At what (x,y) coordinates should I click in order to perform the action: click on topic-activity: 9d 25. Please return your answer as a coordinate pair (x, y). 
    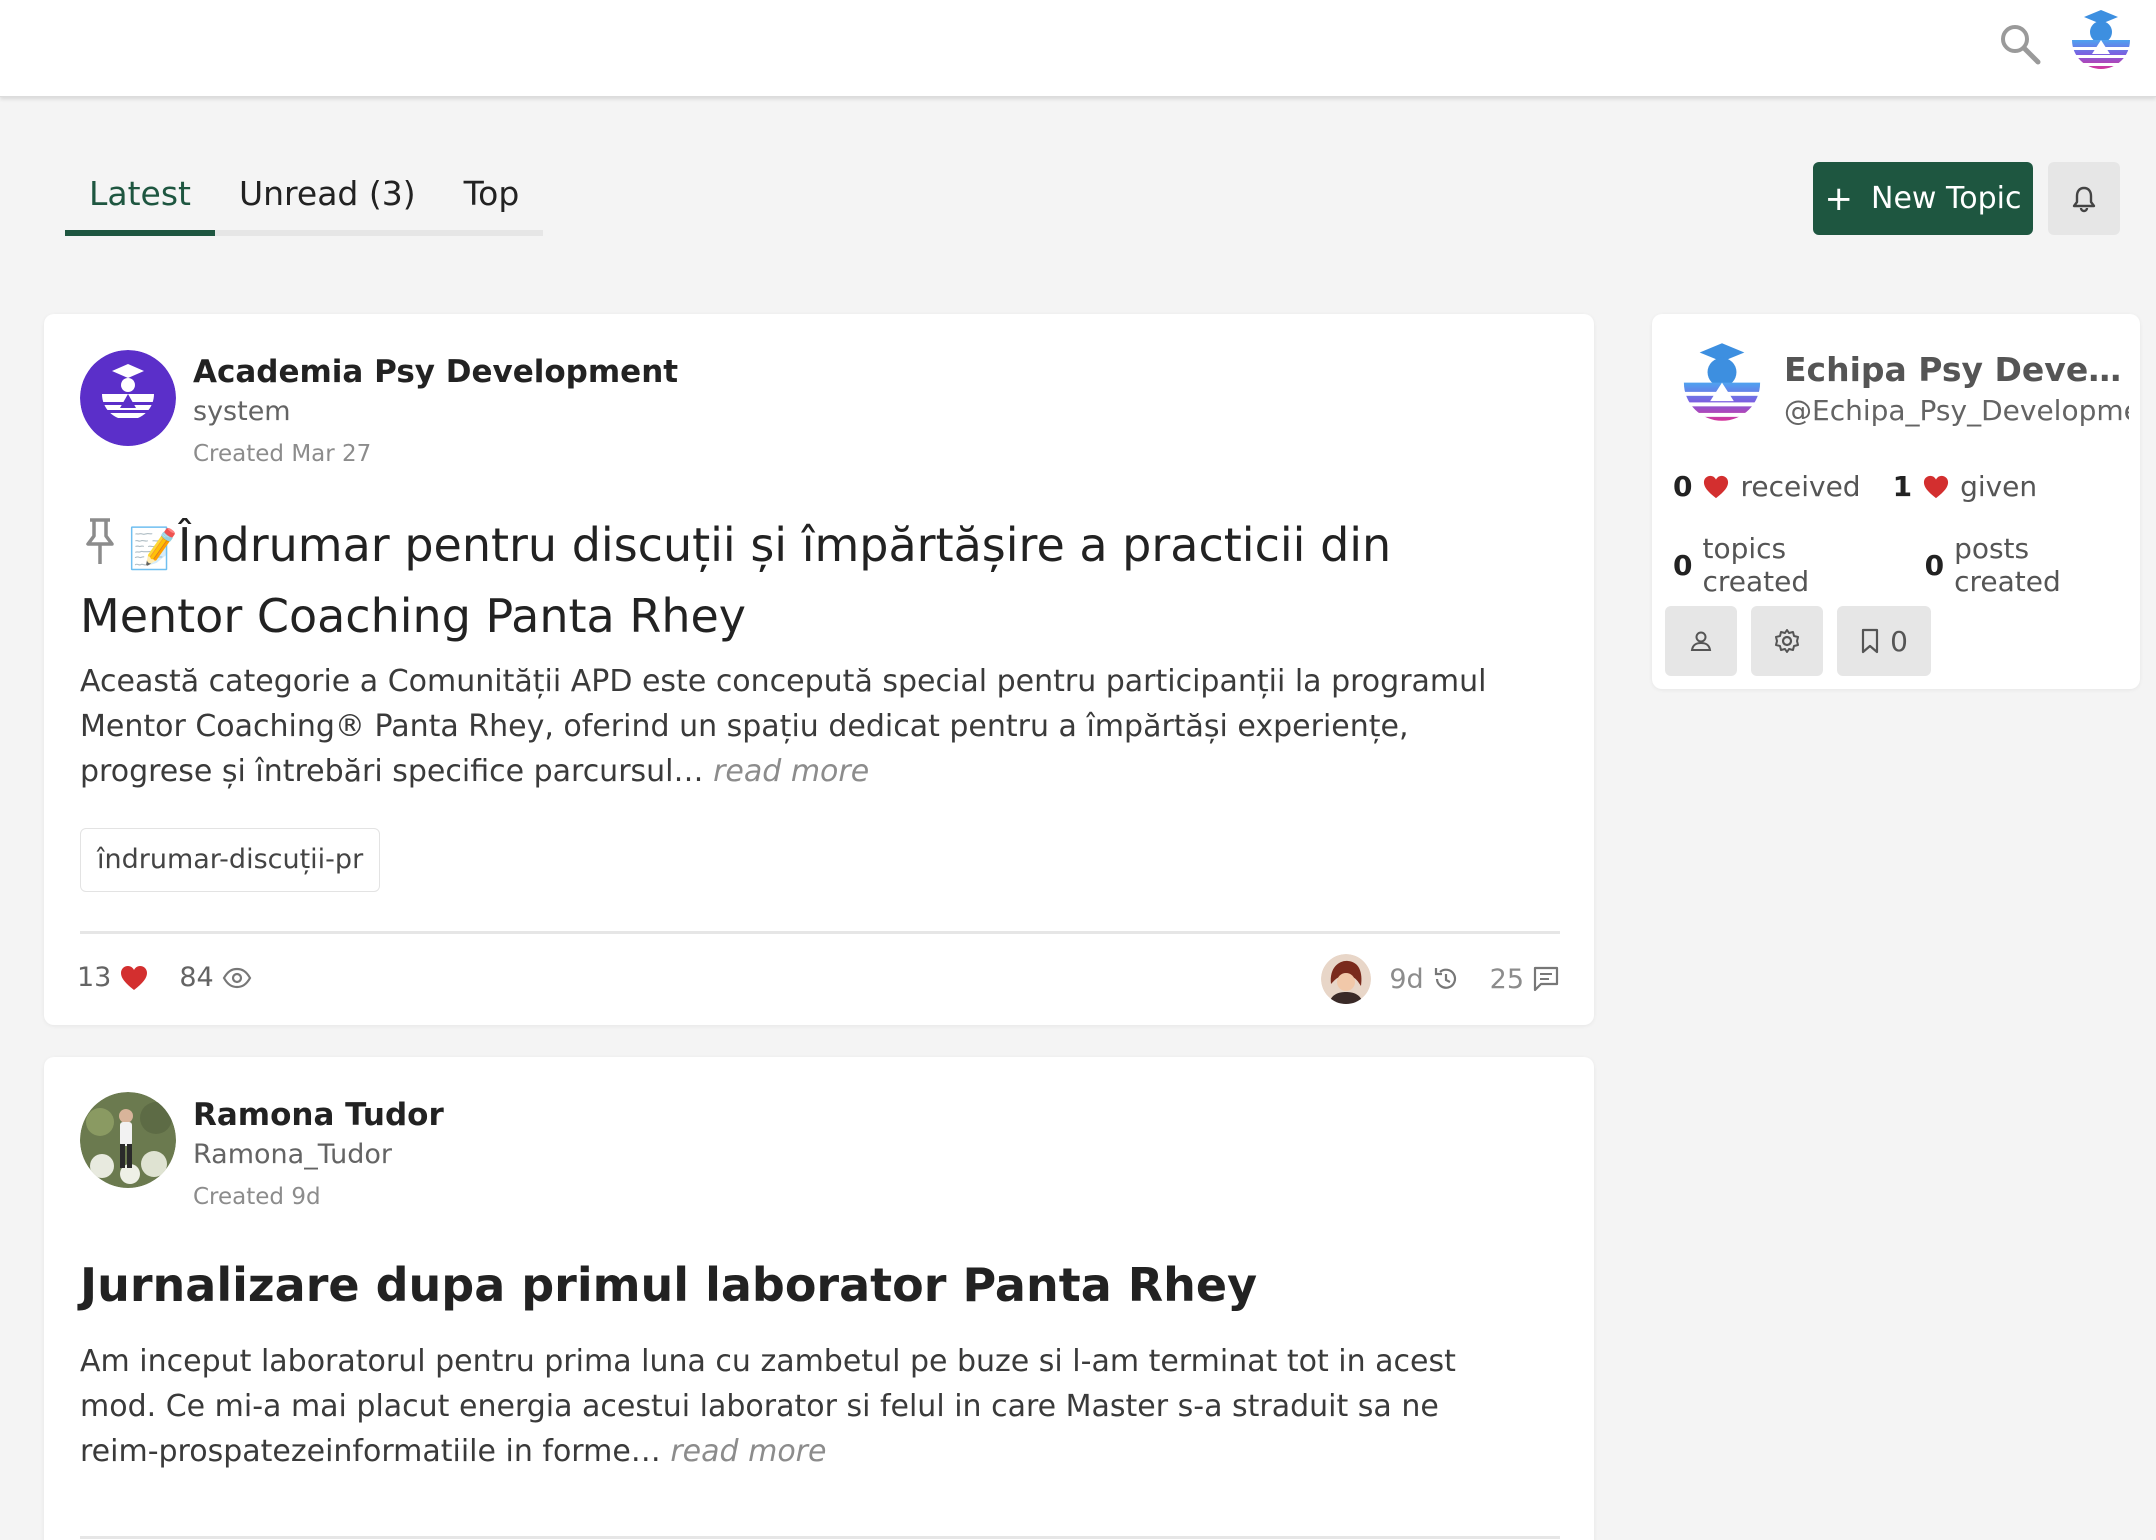
    Looking at the image, I should click on (1440, 979).